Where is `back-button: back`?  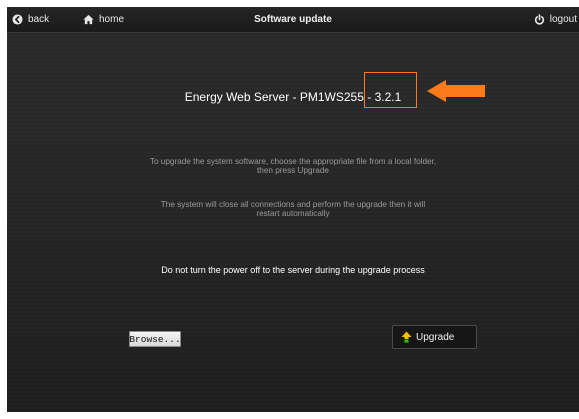
back-button: back is located at coordinates (30, 19).